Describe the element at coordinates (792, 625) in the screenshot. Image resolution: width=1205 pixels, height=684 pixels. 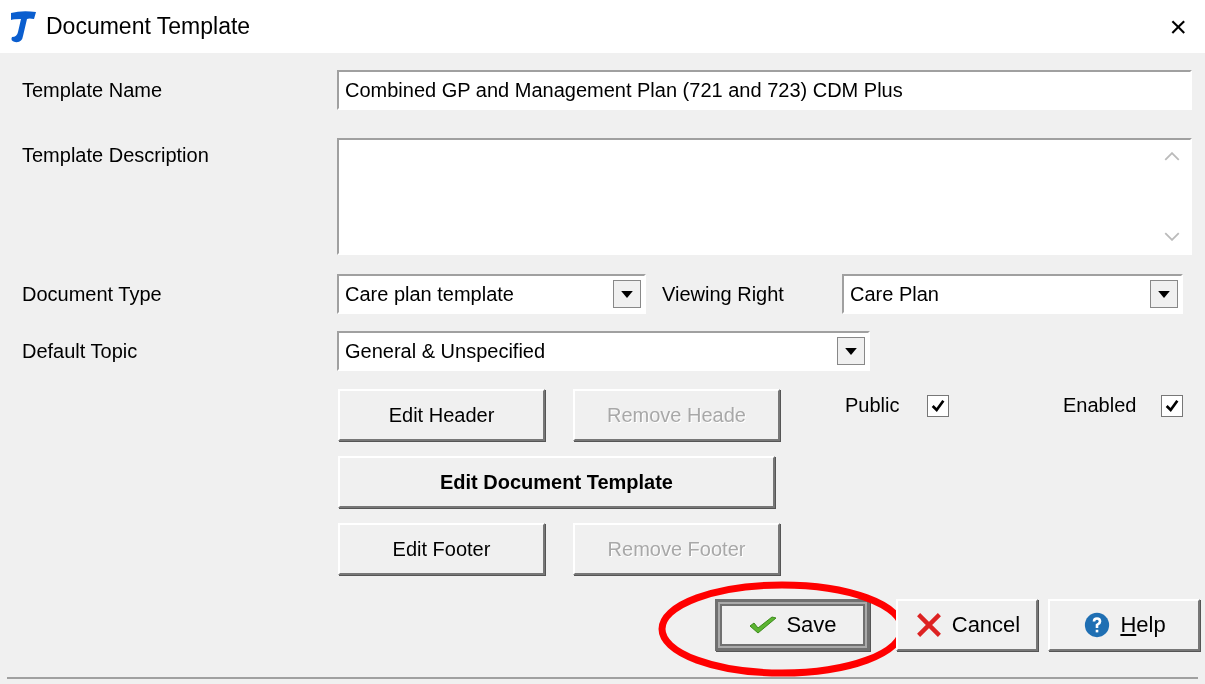
I see `save-button: Save` at that location.